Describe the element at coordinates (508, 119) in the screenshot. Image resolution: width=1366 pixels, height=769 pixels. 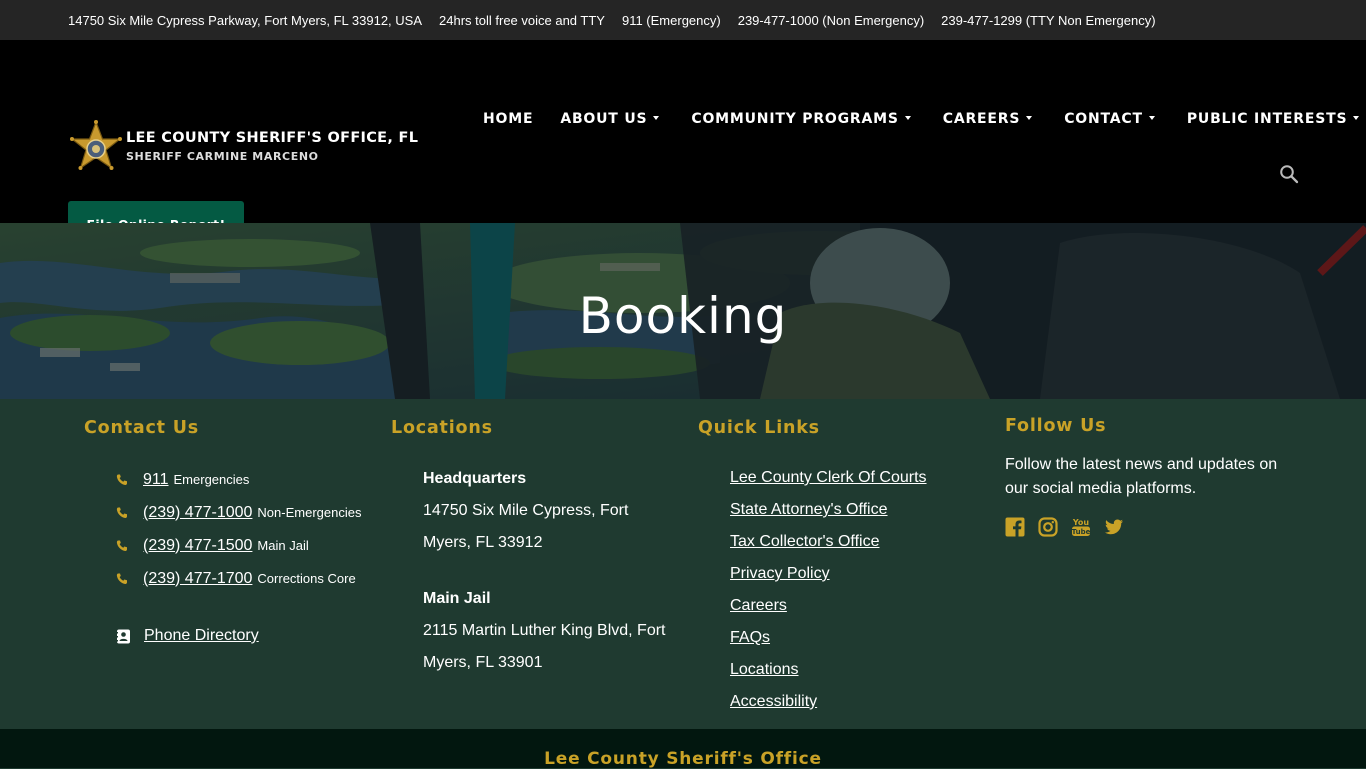
I see `nav-home: HOME` at that location.